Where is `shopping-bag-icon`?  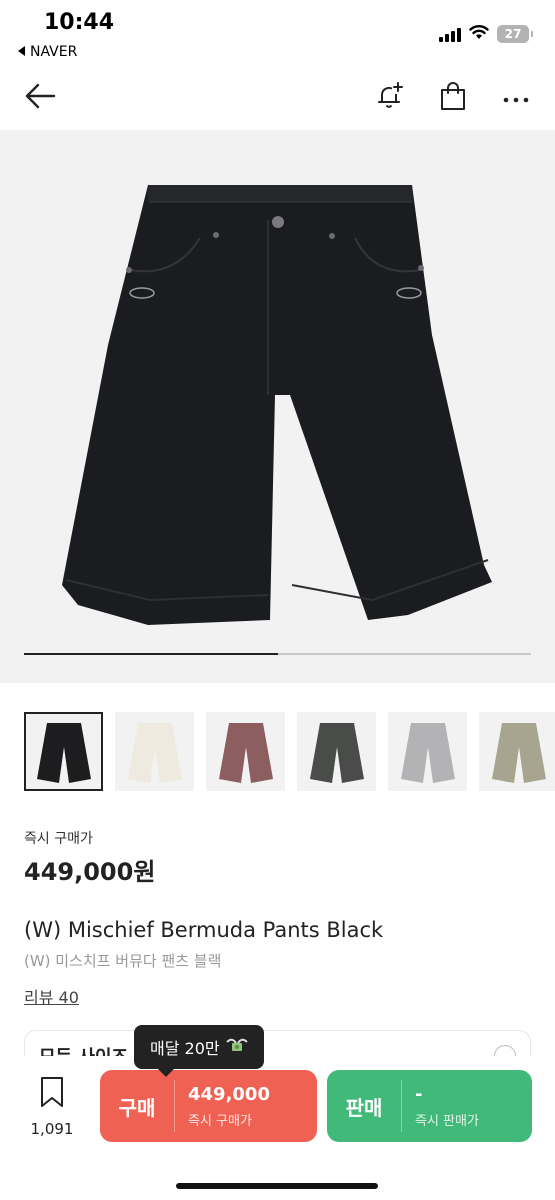 shopping-bag-icon is located at coordinates (453, 98).